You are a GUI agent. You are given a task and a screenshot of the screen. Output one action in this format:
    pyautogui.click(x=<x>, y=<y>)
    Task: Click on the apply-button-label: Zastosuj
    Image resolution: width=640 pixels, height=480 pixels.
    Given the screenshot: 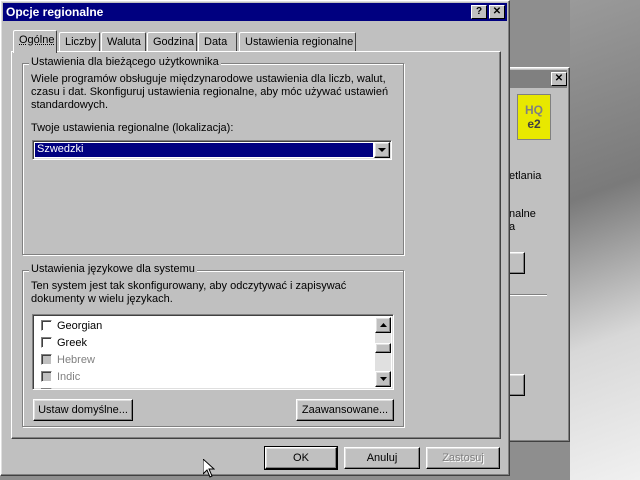 What is the action you would take?
    pyautogui.click(x=463, y=458)
    